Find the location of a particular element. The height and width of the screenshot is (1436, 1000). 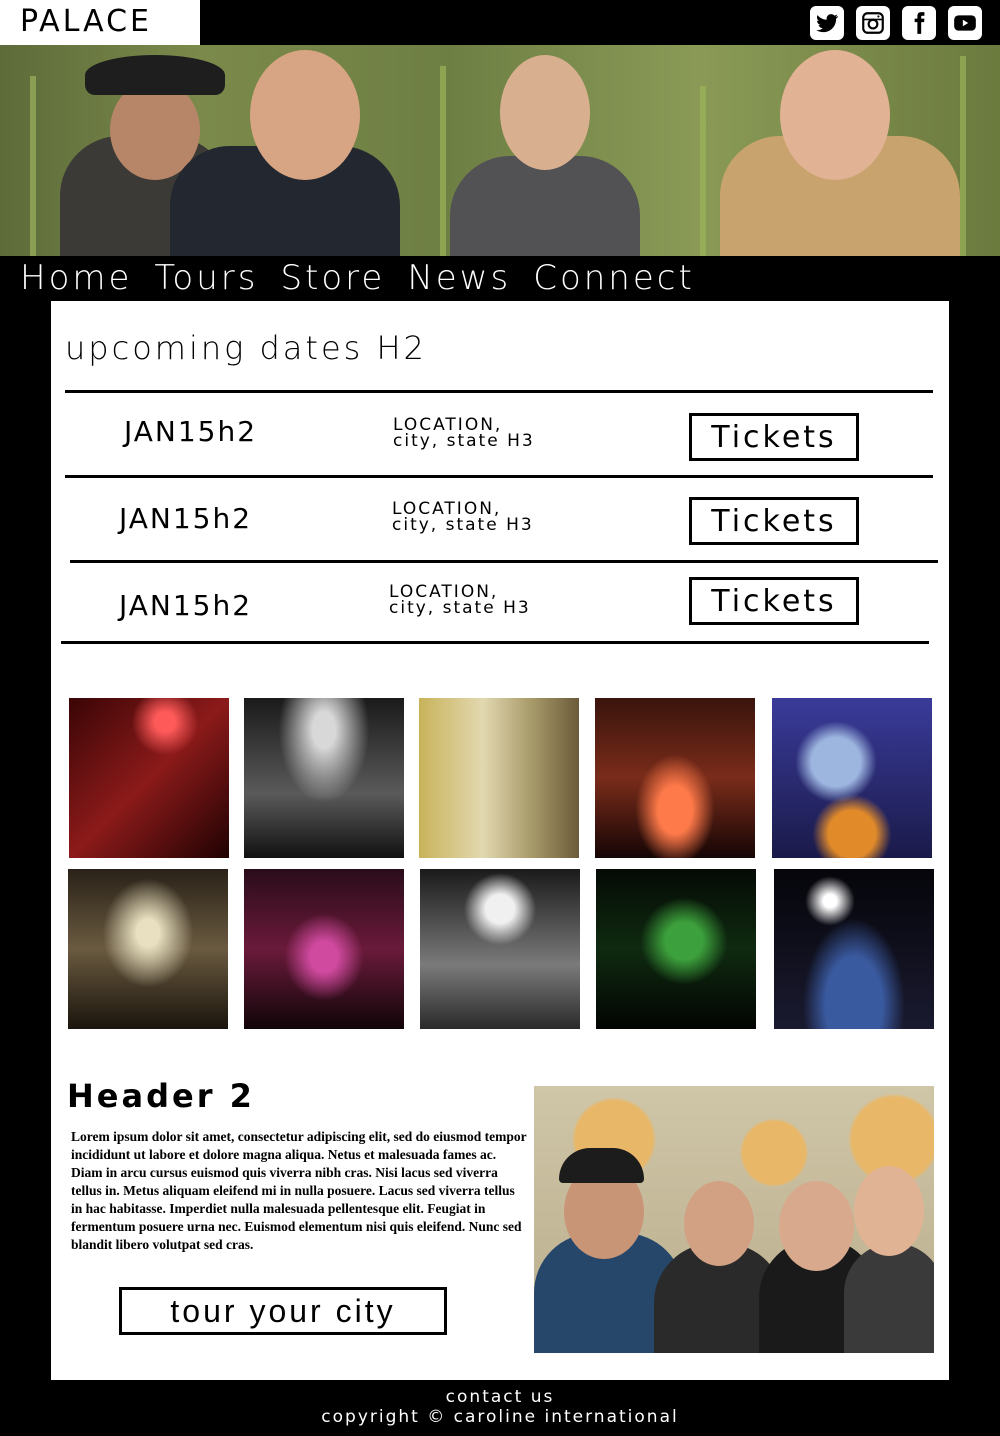

hero-band-photo is located at coordinates (500, 150).